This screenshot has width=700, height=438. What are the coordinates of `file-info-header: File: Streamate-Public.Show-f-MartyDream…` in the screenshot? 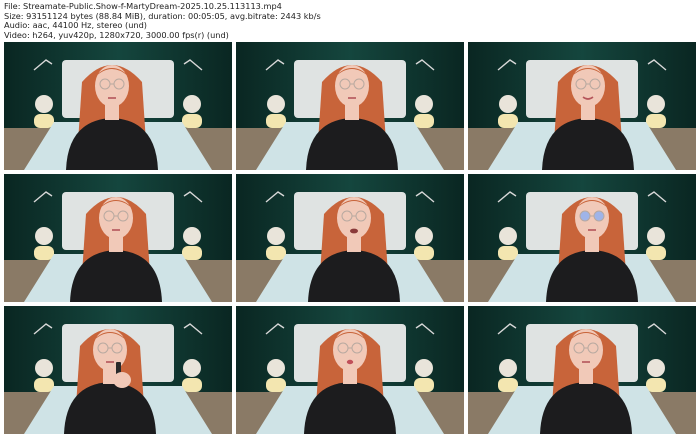 It's located at (162, 20).